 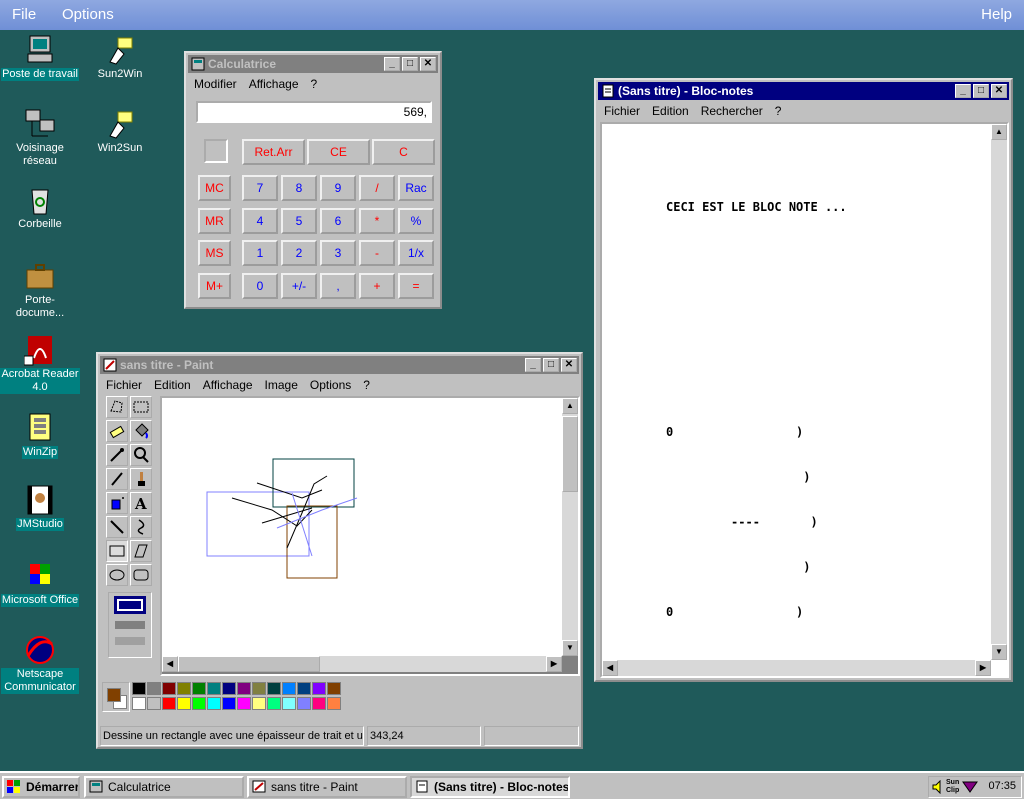 What do you see at coordinates (803, 91) in the screenshot?
I see `notepad-titlebar: (Sans titre) - Bloc-notes _ □ ✕` at bounding box center [803, 91].